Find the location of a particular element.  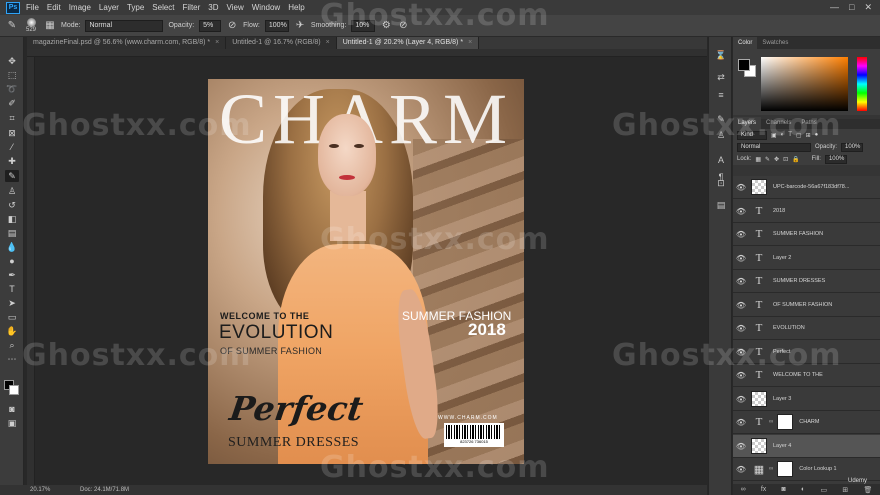

menu-image: Image is located at coordinates (80, 7).